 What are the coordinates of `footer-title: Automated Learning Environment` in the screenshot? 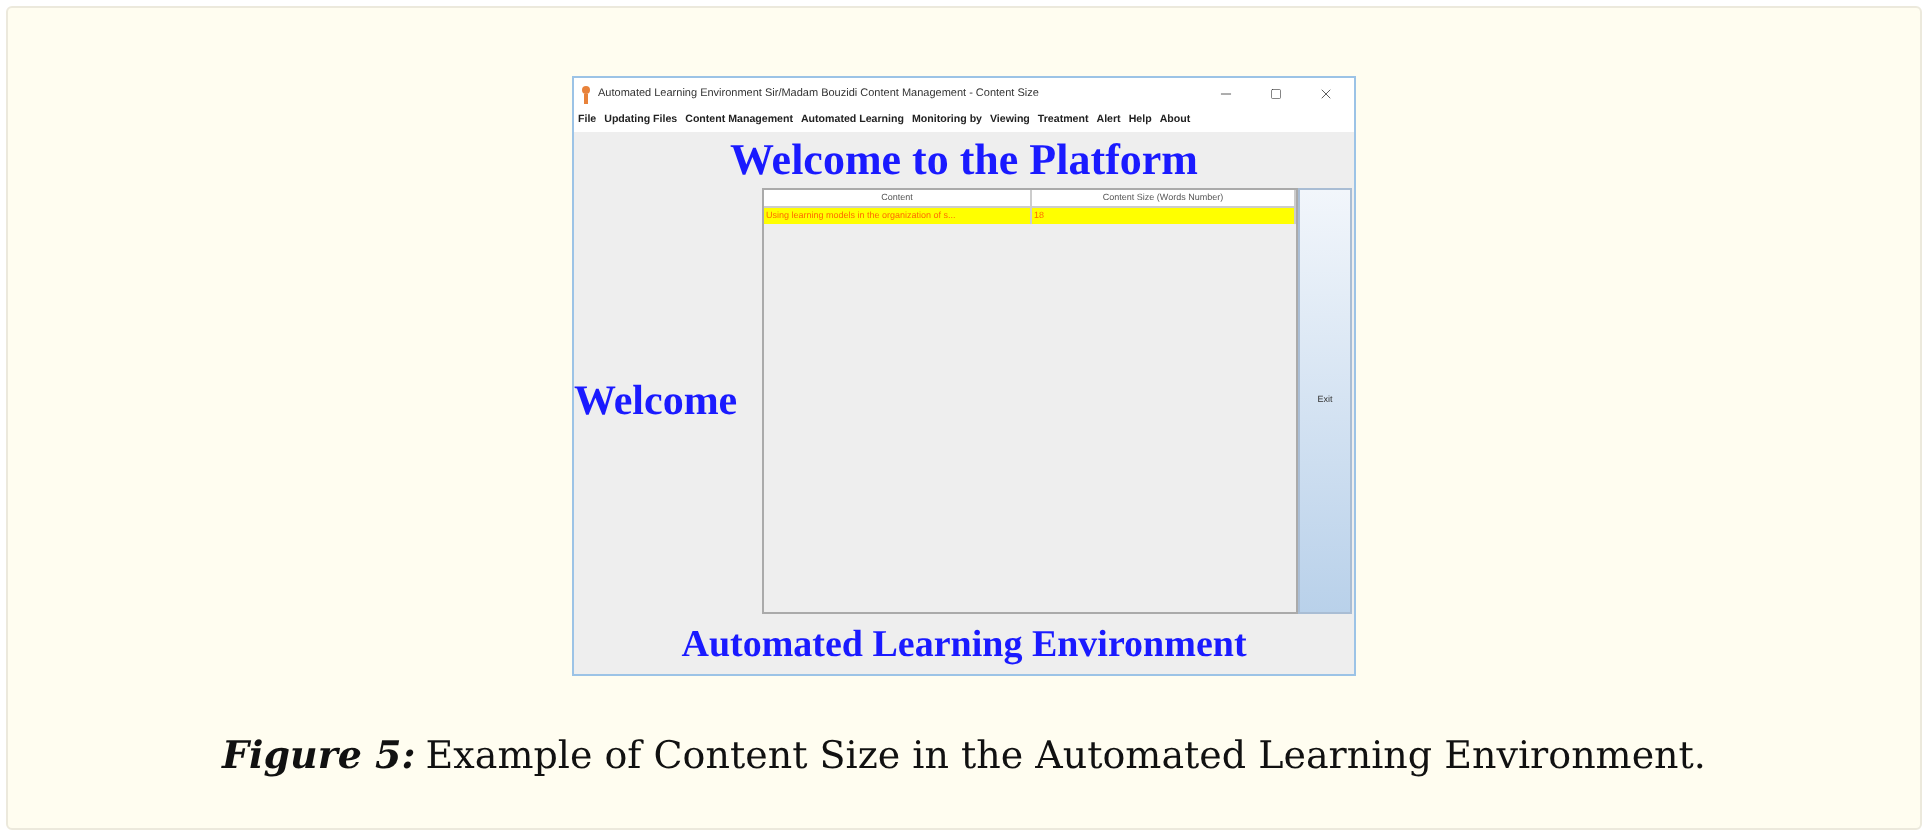 It's located at (964, 644).